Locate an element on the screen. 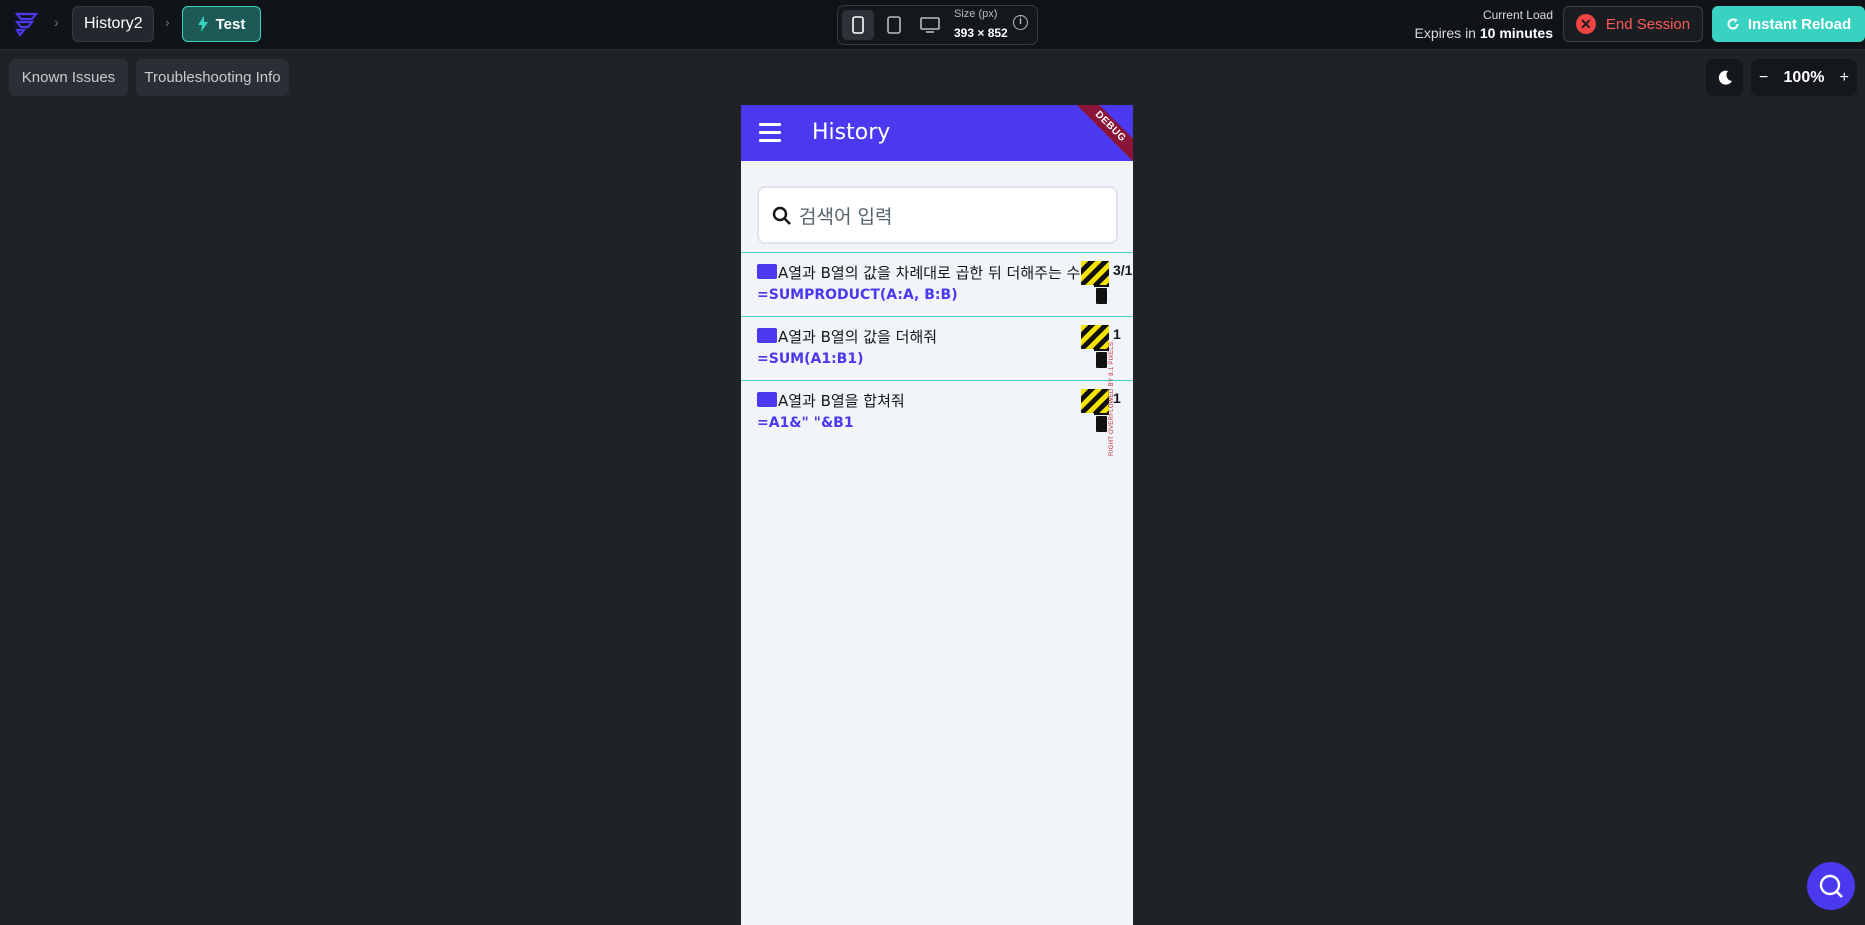 The width and height of the screenshot is (1865, 925). overflow-warning-text: RIGHT OVERFLOWED BY 8.1 PIXELS is located at coordinates (1112, 398).